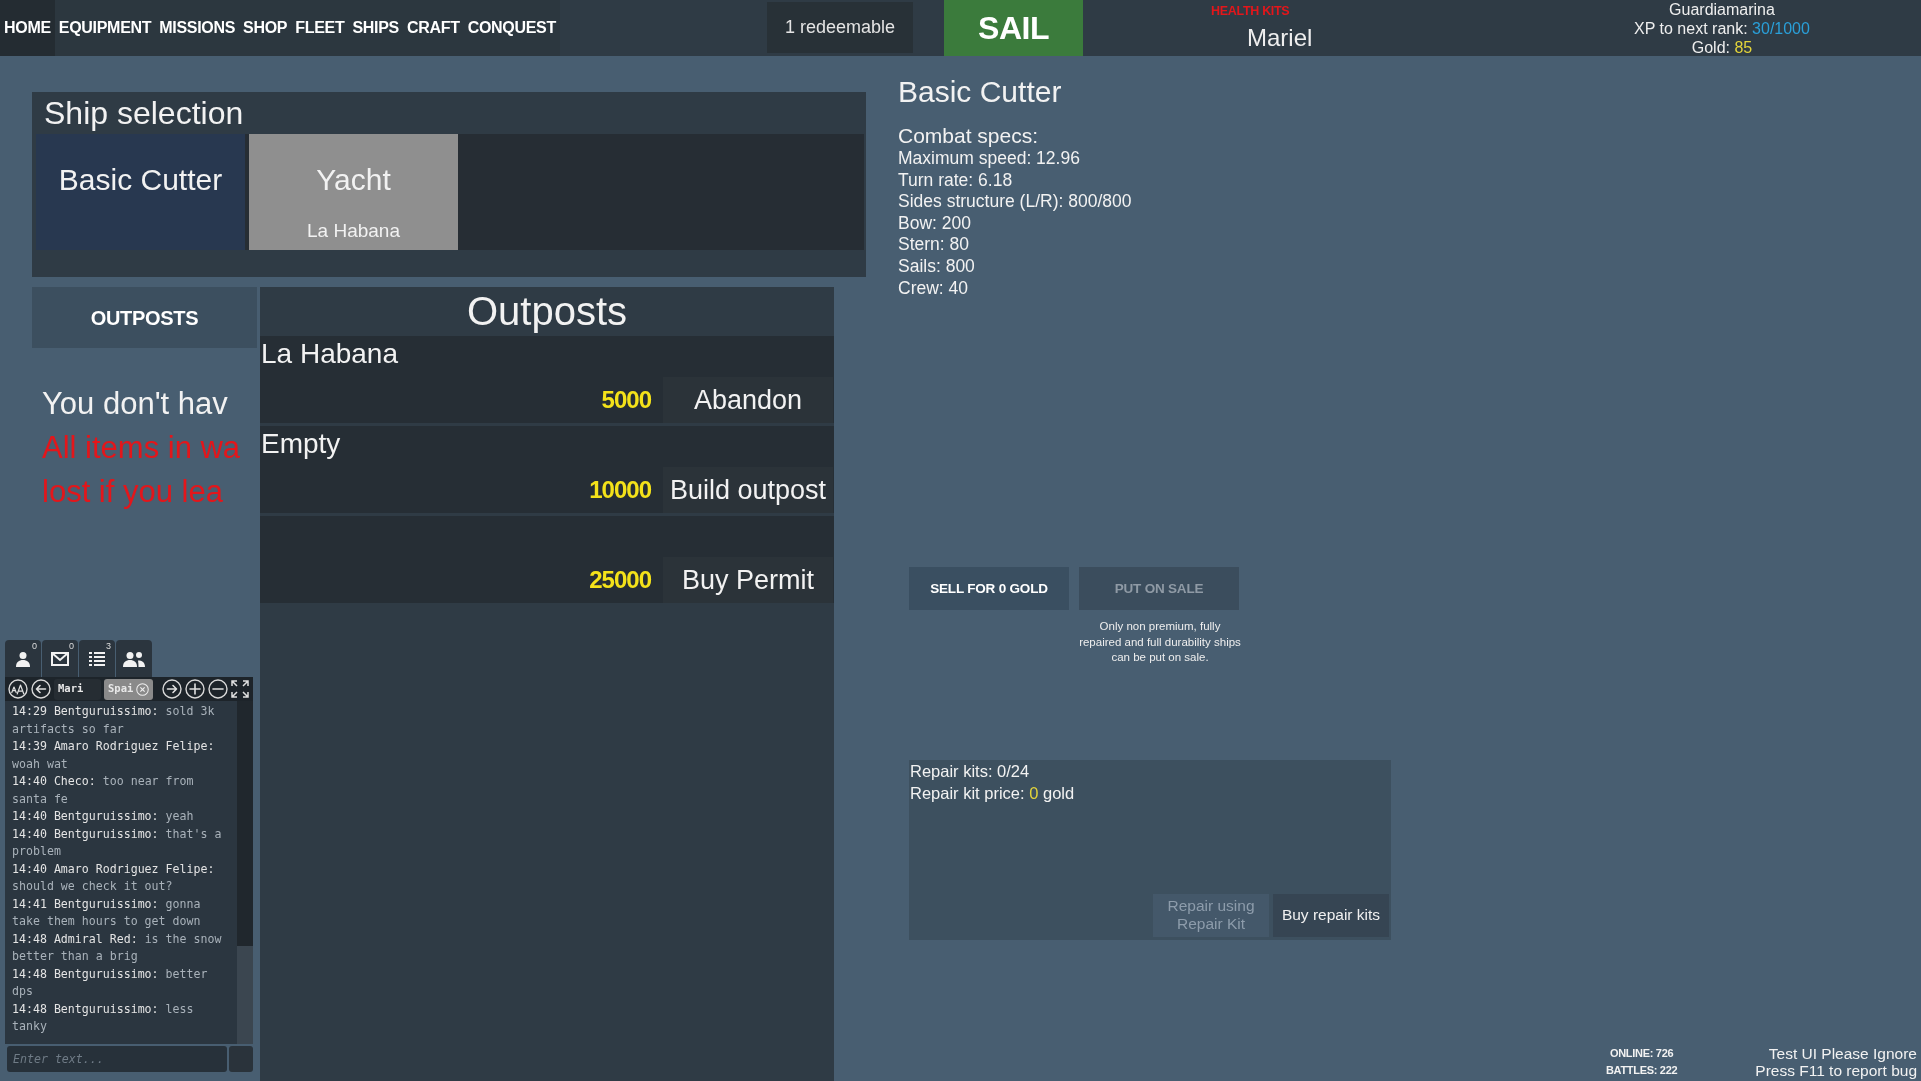 This screenshot has height=1081, width=1921. I want to click on outpost-price: 10000, so click(620, 490).